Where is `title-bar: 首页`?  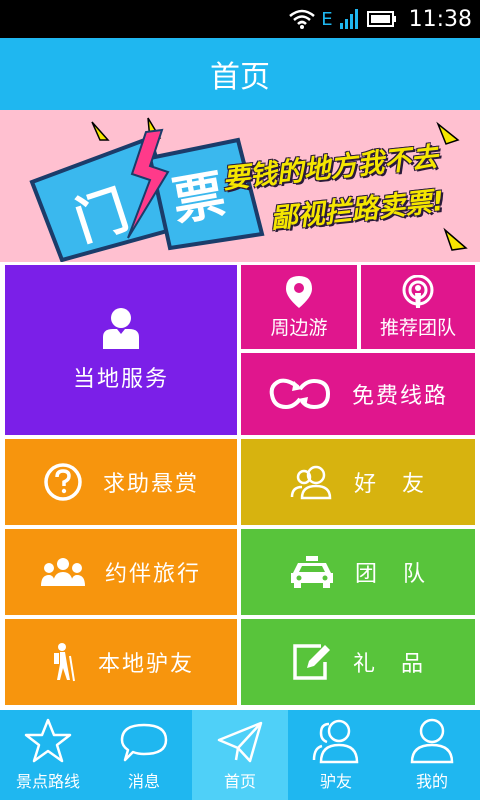 title-bar: 首页 is located at coordinates (240, 74).